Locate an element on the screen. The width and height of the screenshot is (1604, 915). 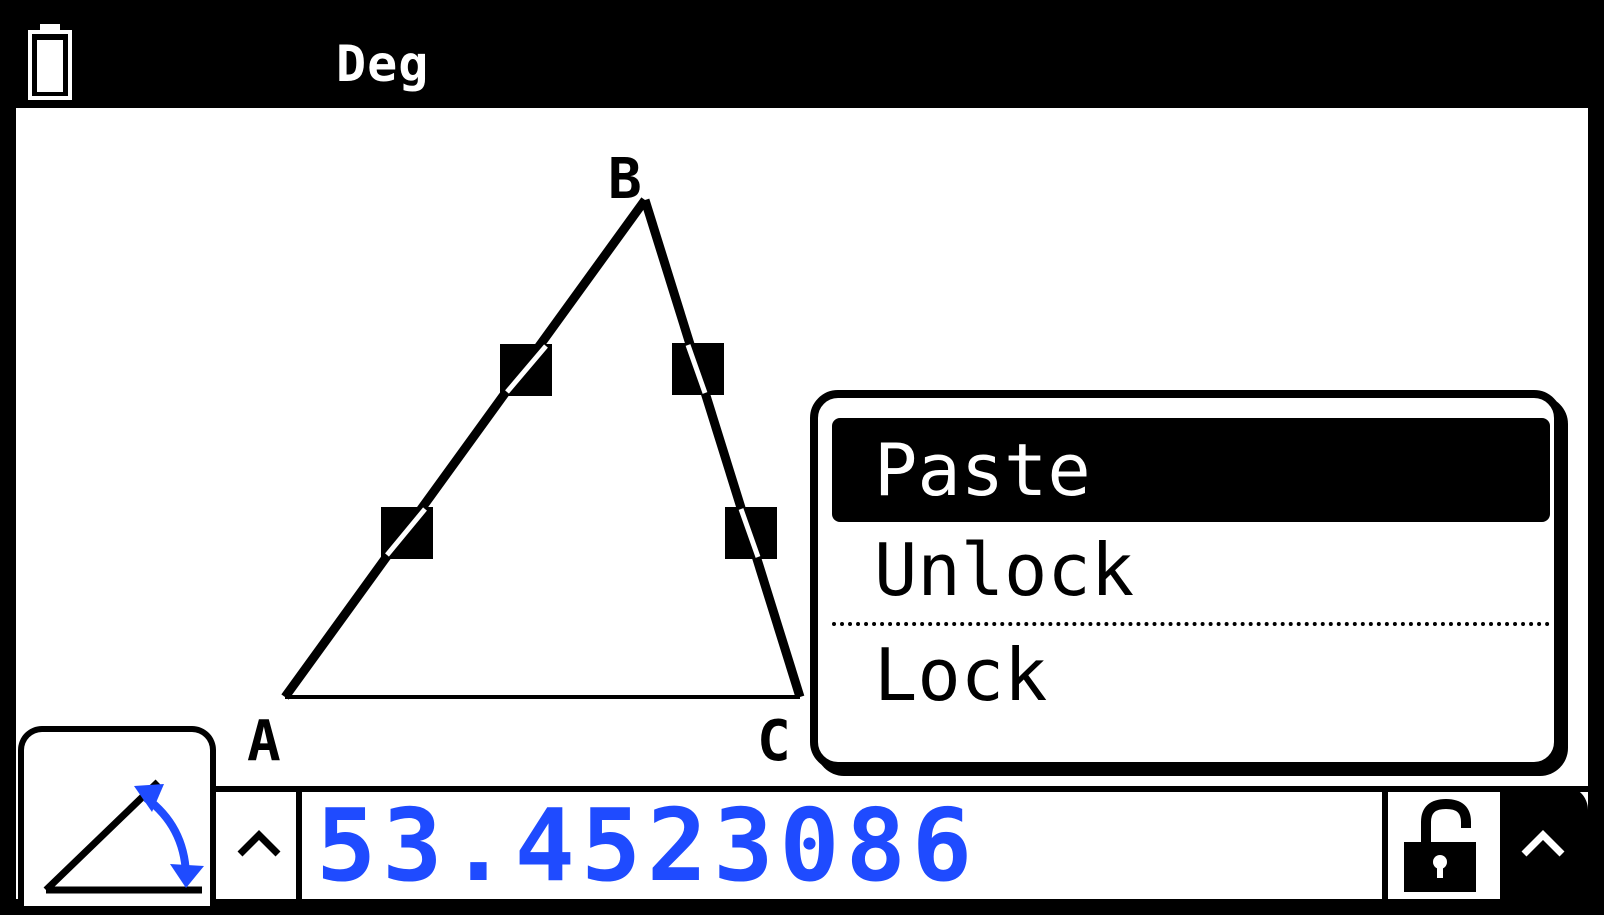
menu-item-lock: Lock is located at coordinates (1191, 675).